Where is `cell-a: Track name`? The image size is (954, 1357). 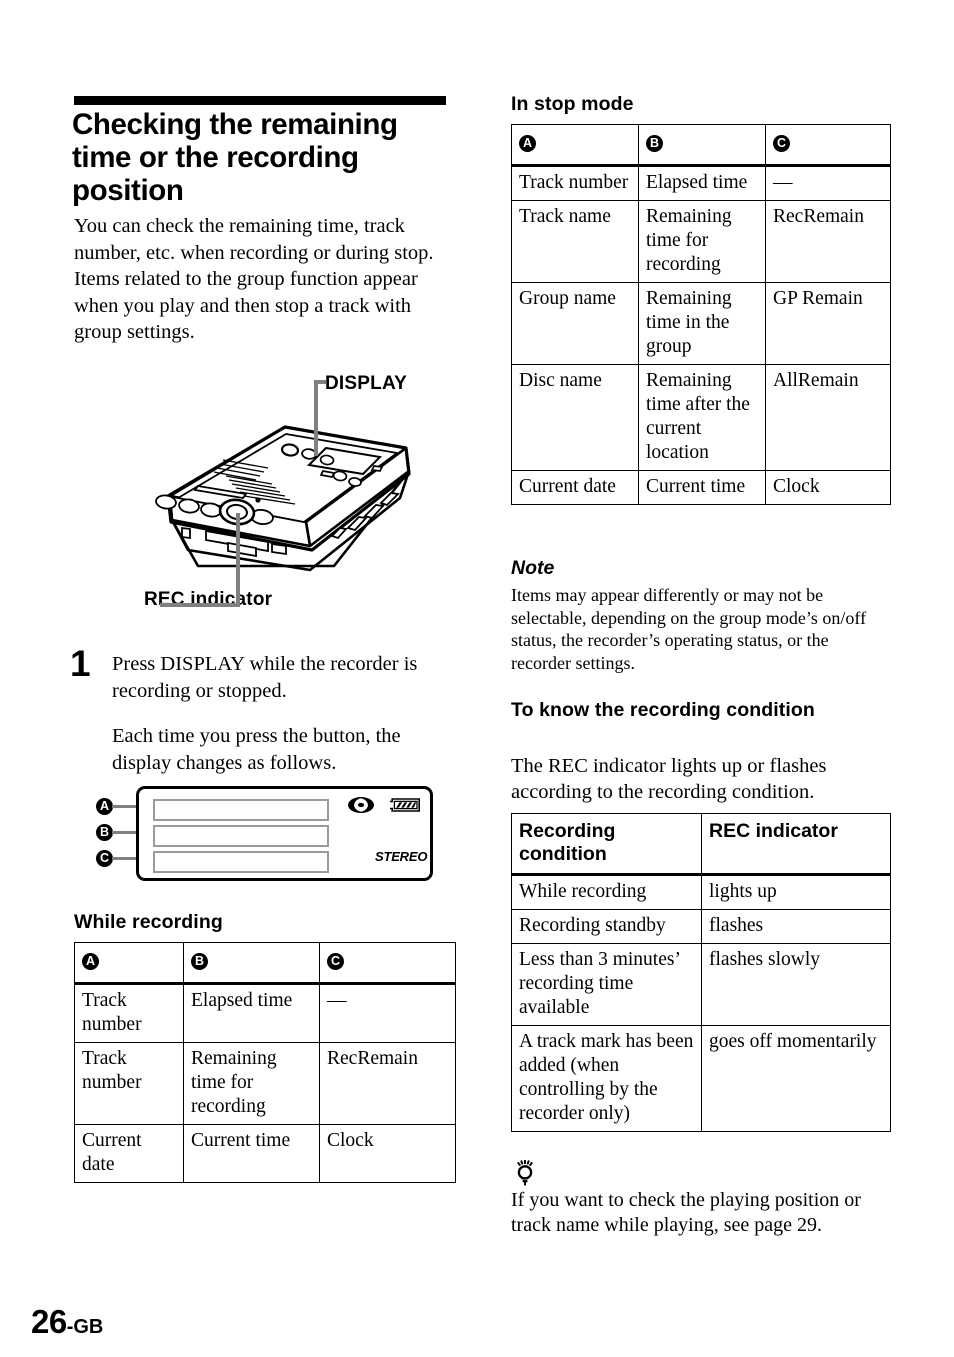
cell-a: Track name is located at coordinates (575, 241).